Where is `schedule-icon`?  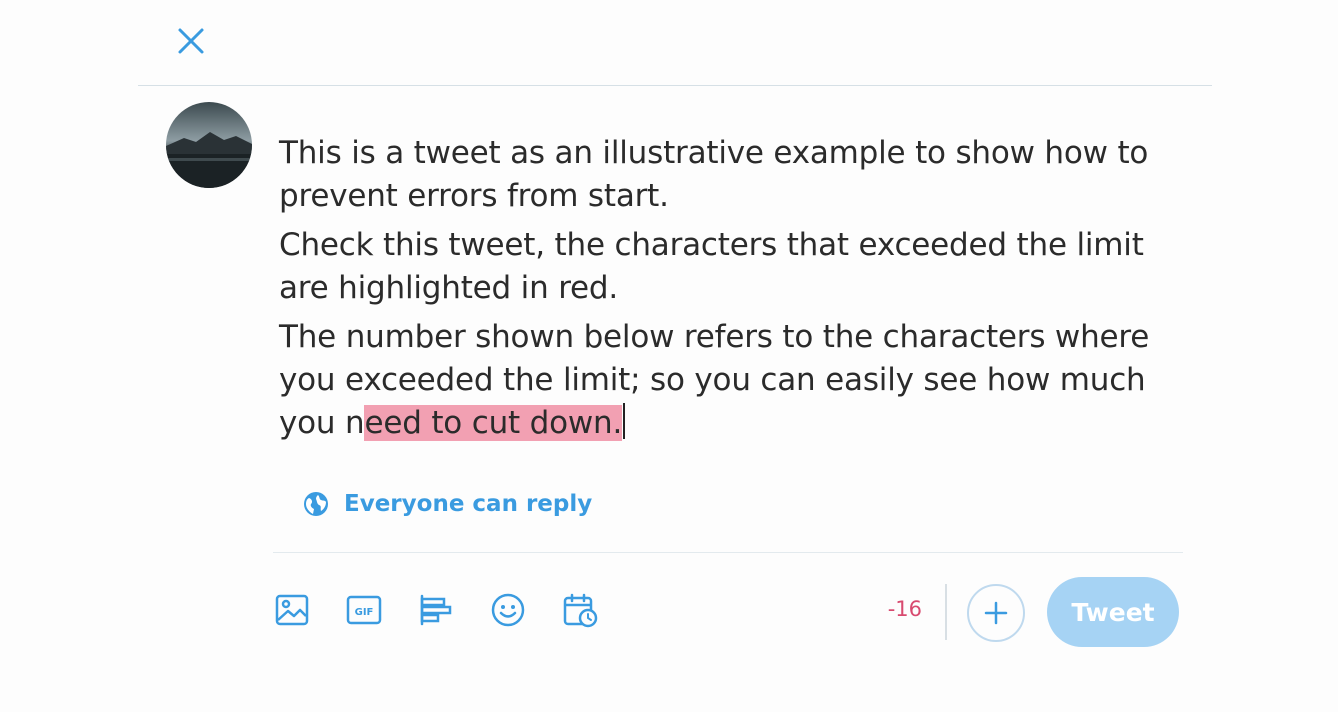
schedule-icon is located at coordinates (580, 610).